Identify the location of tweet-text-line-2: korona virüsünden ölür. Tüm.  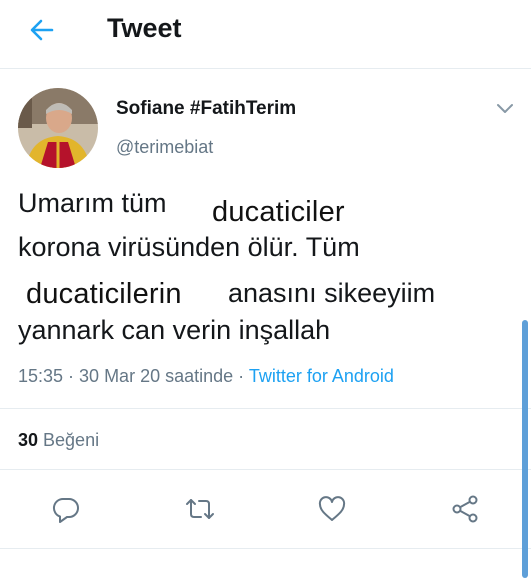
(189, 247).